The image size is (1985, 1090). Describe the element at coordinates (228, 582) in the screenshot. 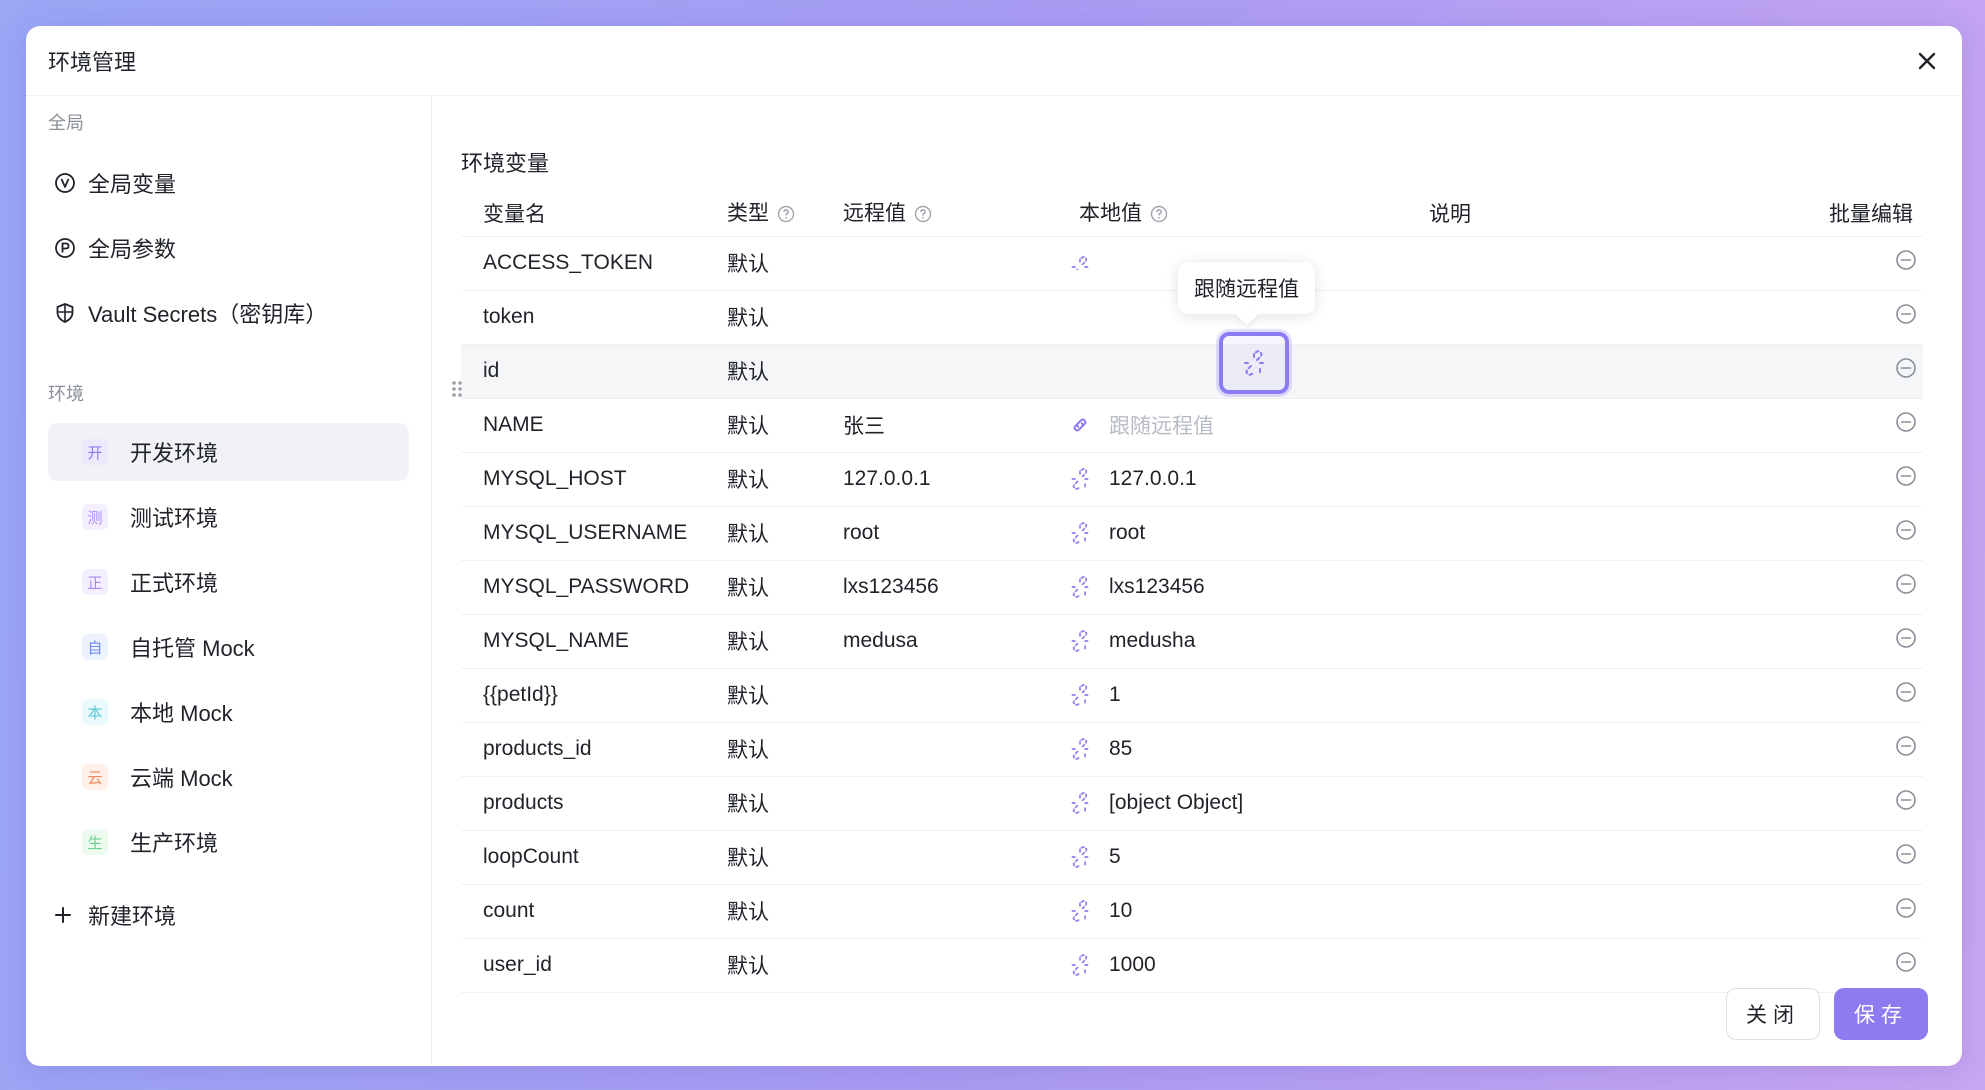

I see `sidebar-item-env-2: 正正式环境` at that location.